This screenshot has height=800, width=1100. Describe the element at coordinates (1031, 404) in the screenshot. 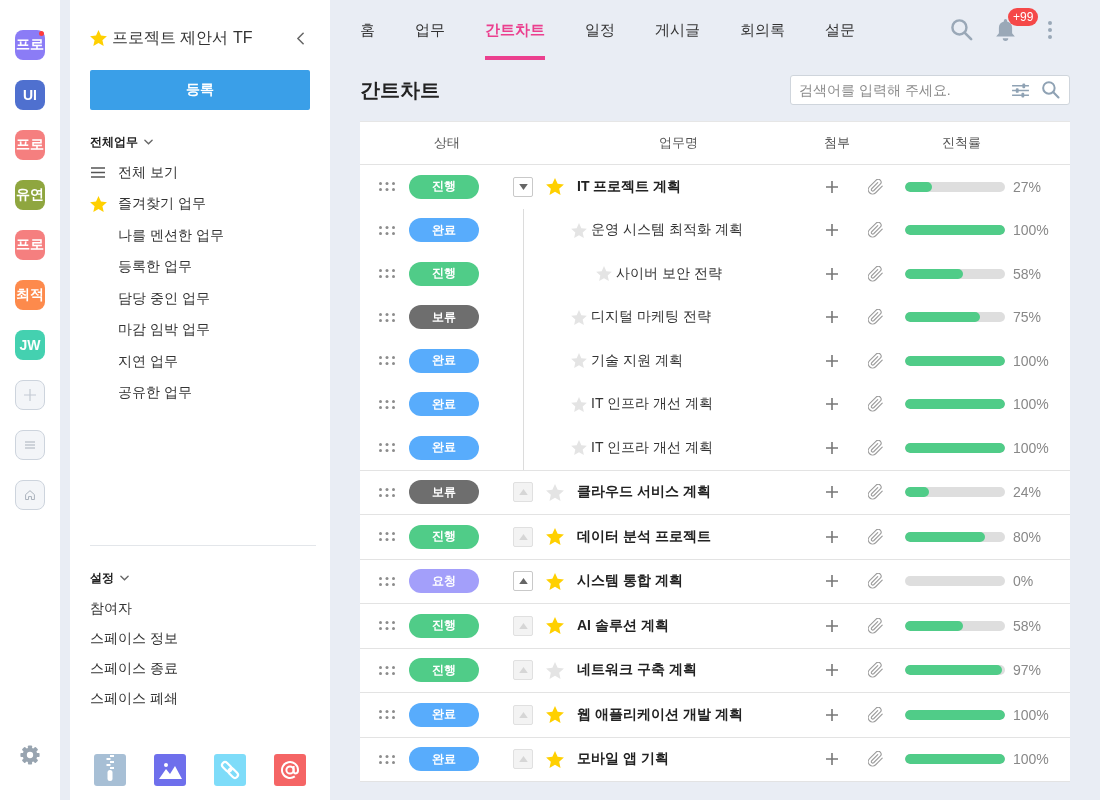

I see `progress-text: 100%` at that location.